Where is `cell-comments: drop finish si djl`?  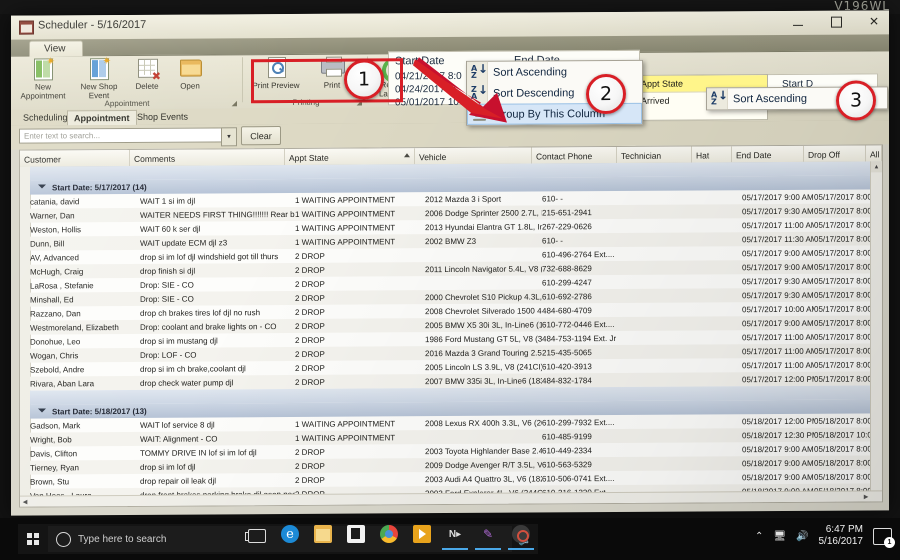 cell-comments: drop finish si djl is located at coordinates (168, 271).